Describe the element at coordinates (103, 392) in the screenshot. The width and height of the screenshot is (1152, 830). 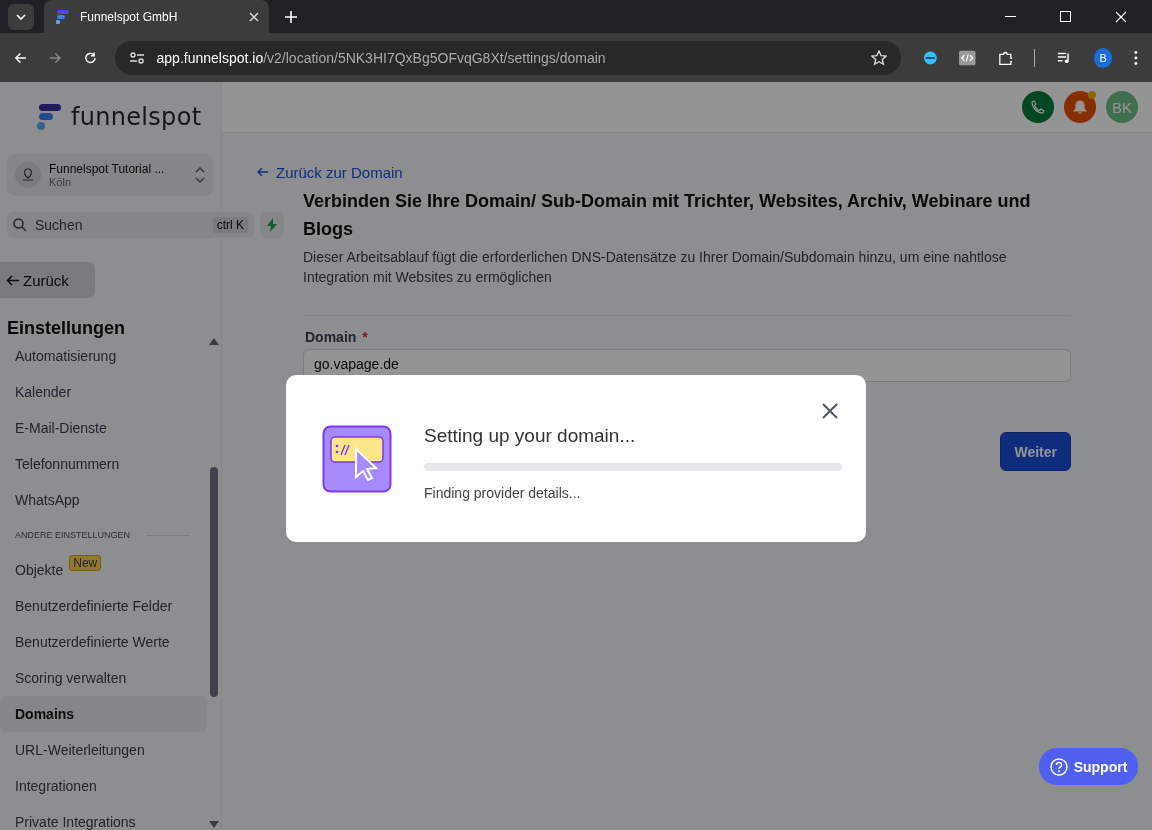
I see `sidebar-item: Kalender` at that location.